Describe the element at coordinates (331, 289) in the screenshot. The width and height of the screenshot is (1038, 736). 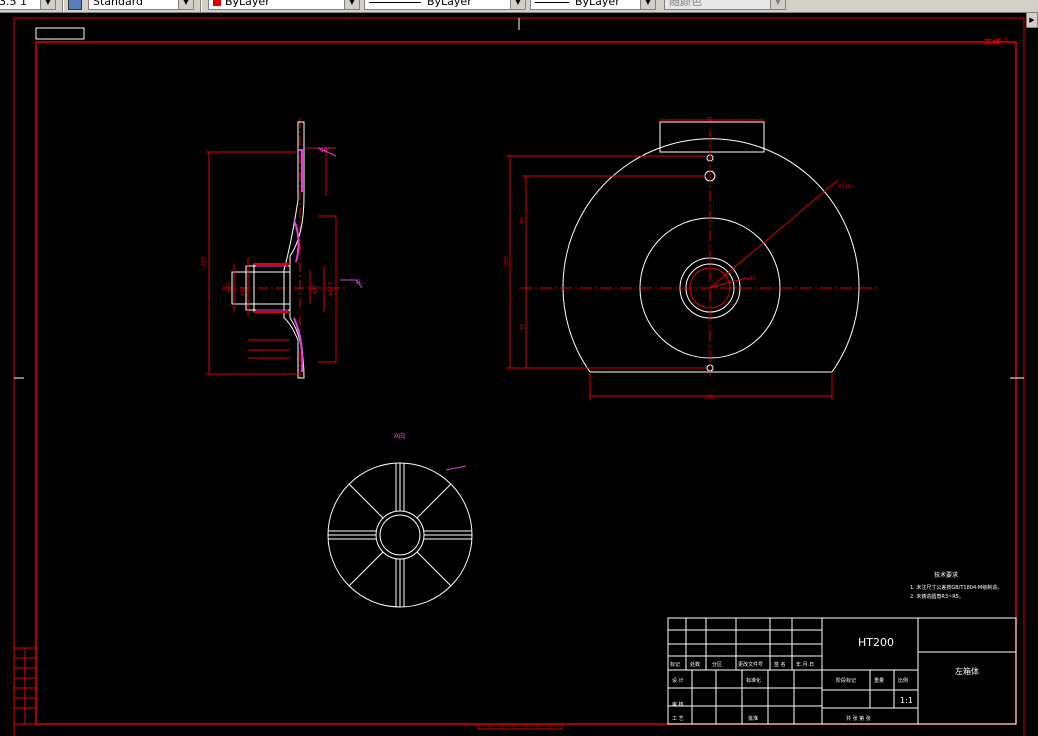
I see `dim-side-d3: φ97.5` at that location.